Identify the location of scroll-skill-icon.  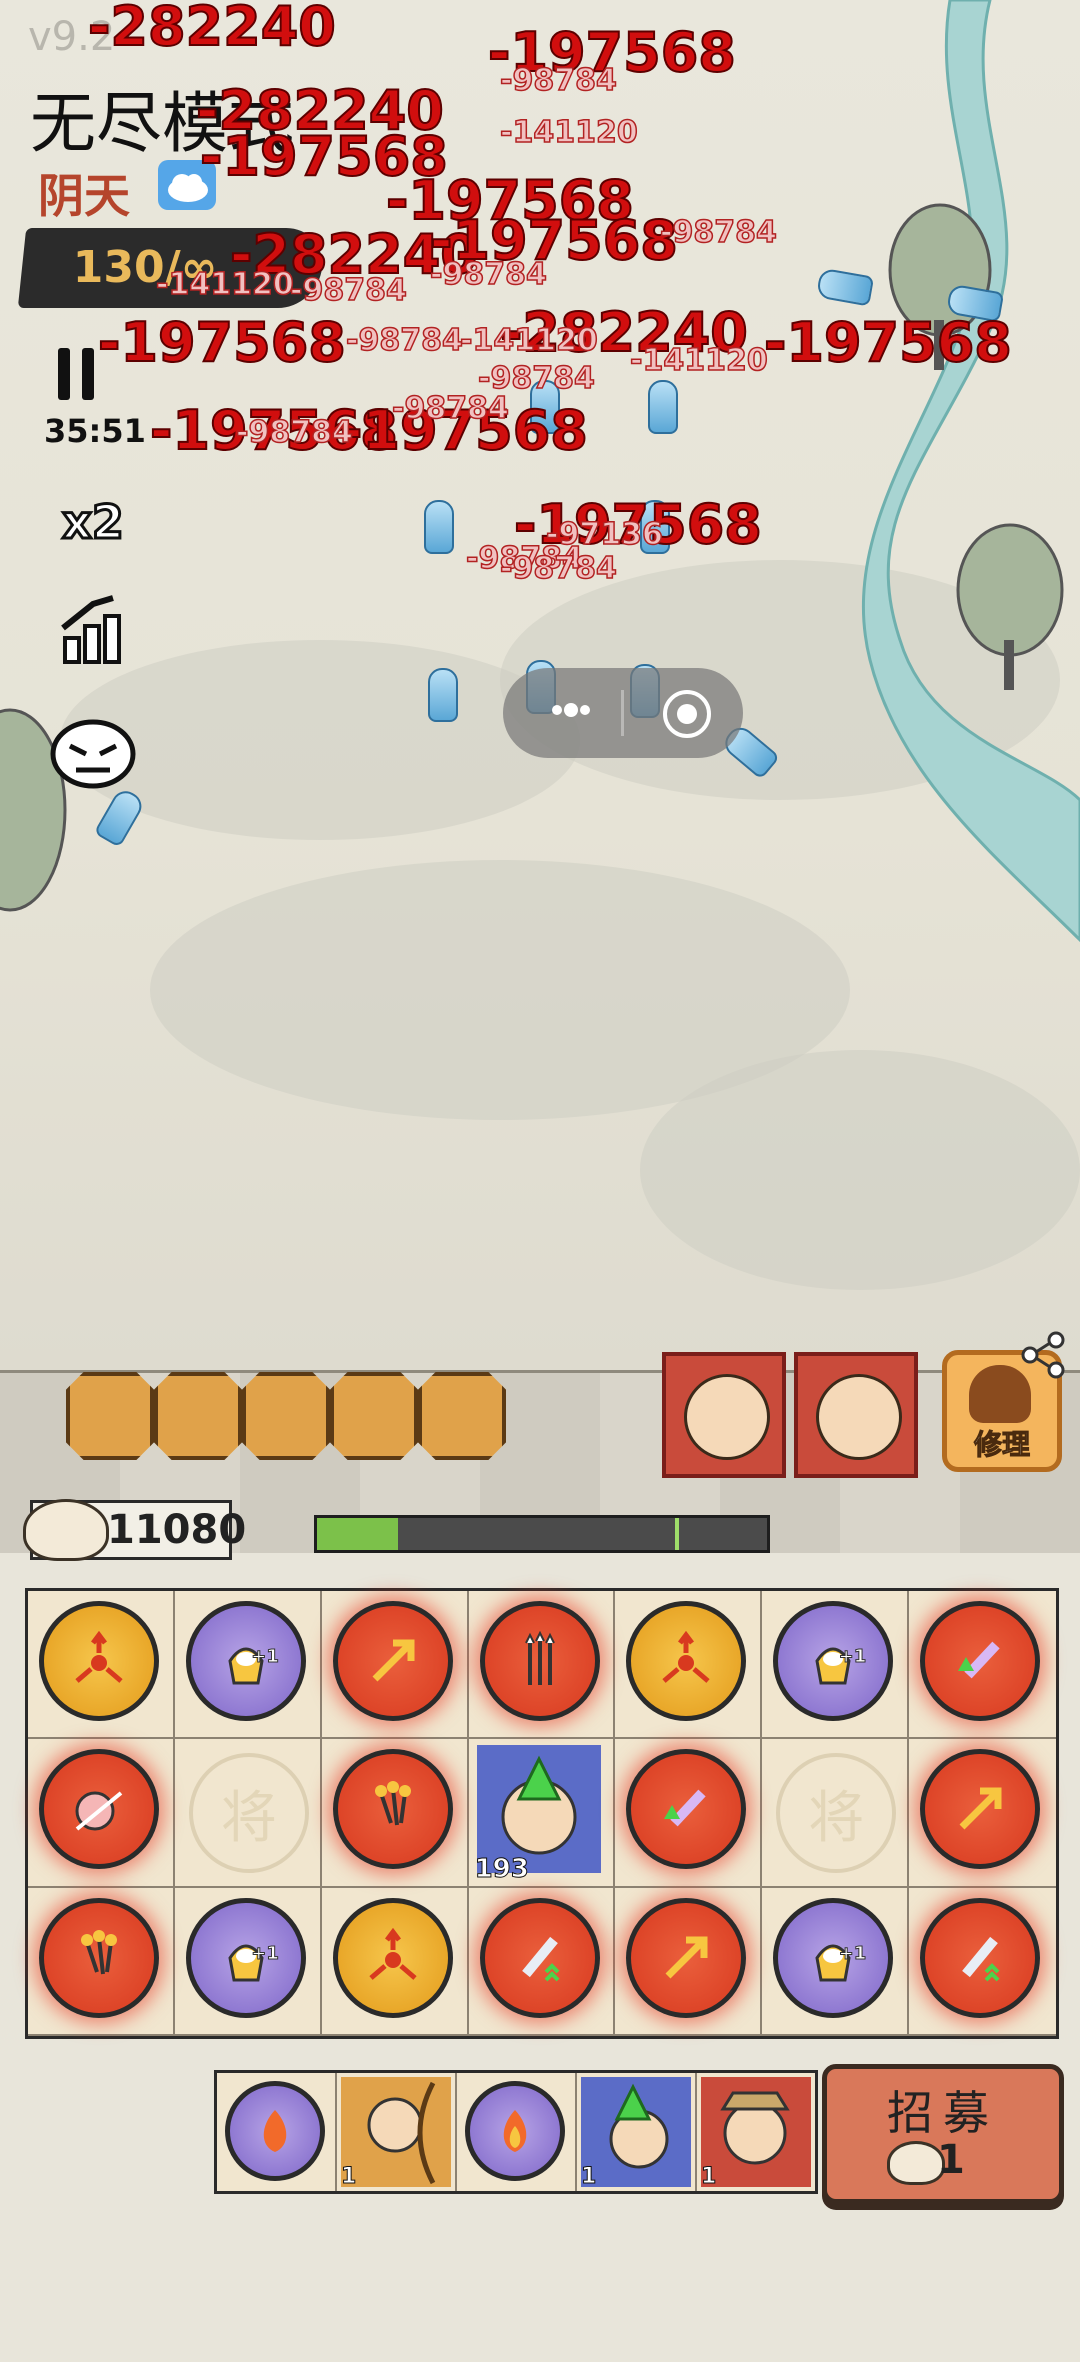
(286, 1416).